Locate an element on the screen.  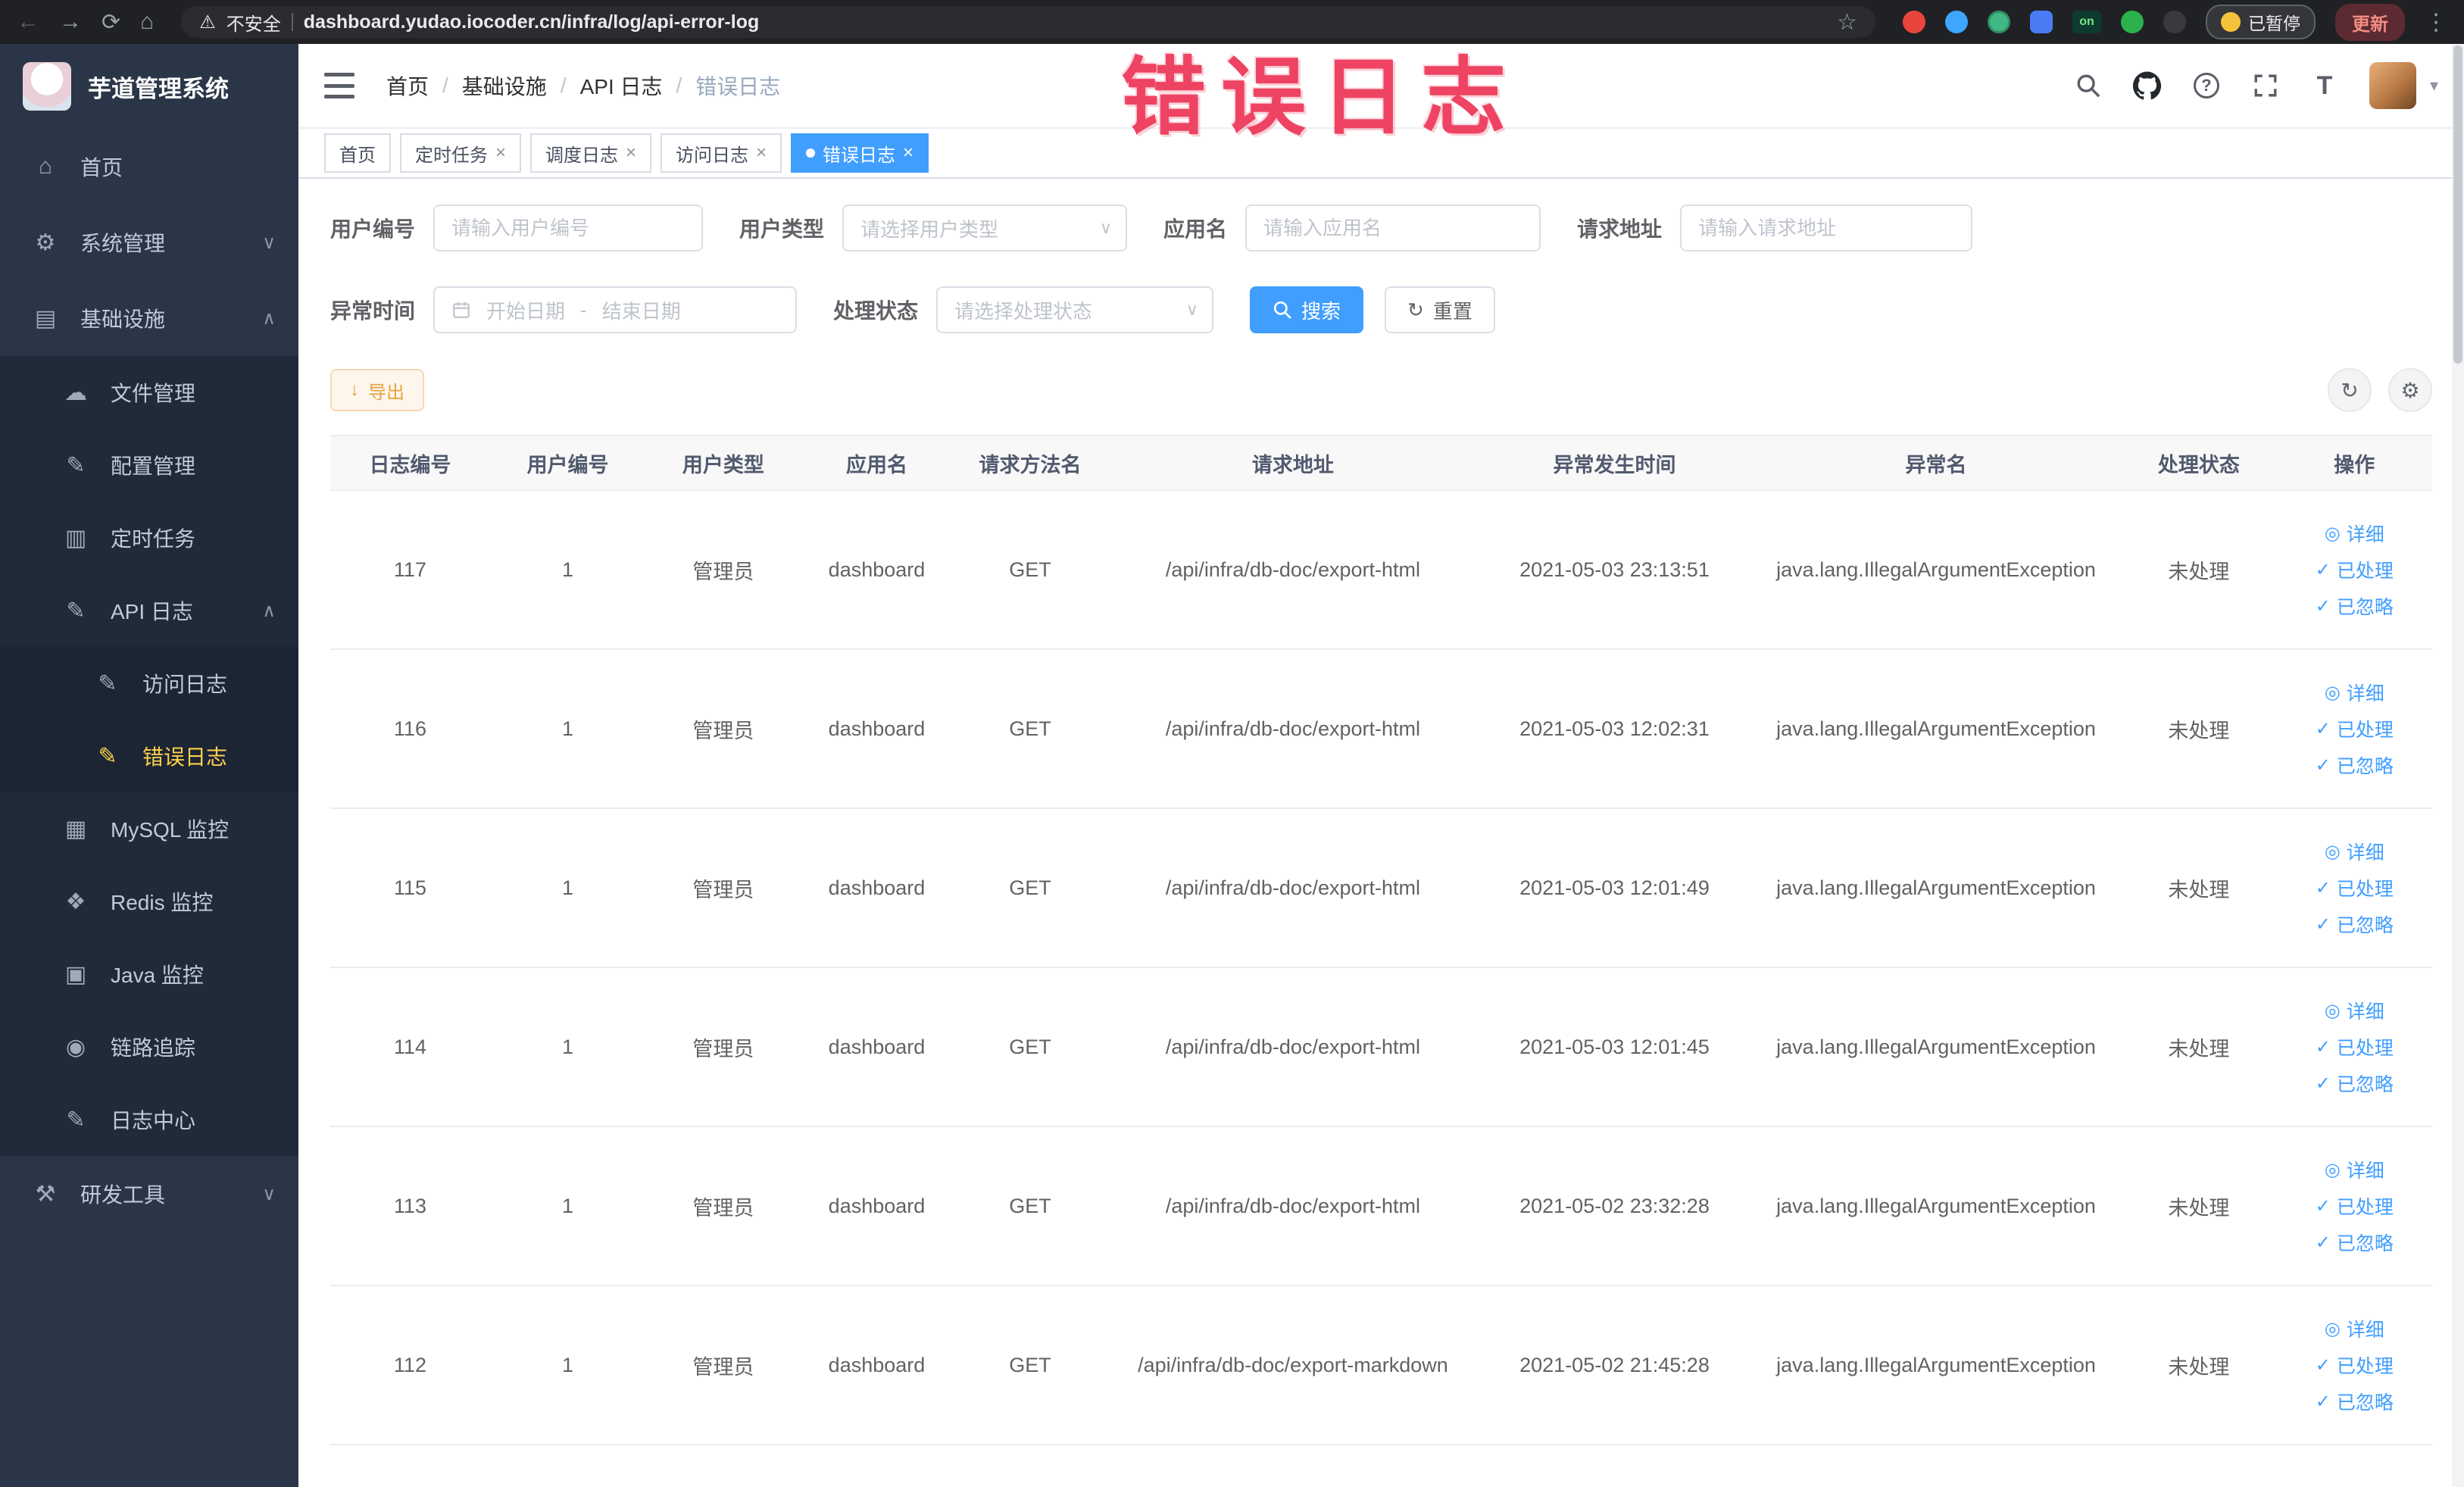
eye-icon: ◎ is located at coordinates (2332, 1169).